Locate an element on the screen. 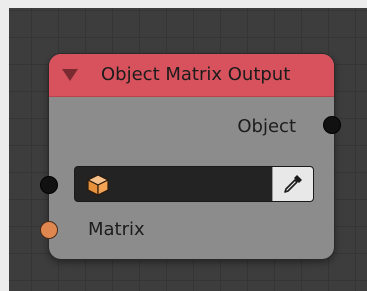 The width and height of the screenshot is (367, 291). collapse-triangle-icon is located at coordinates (70, 75).